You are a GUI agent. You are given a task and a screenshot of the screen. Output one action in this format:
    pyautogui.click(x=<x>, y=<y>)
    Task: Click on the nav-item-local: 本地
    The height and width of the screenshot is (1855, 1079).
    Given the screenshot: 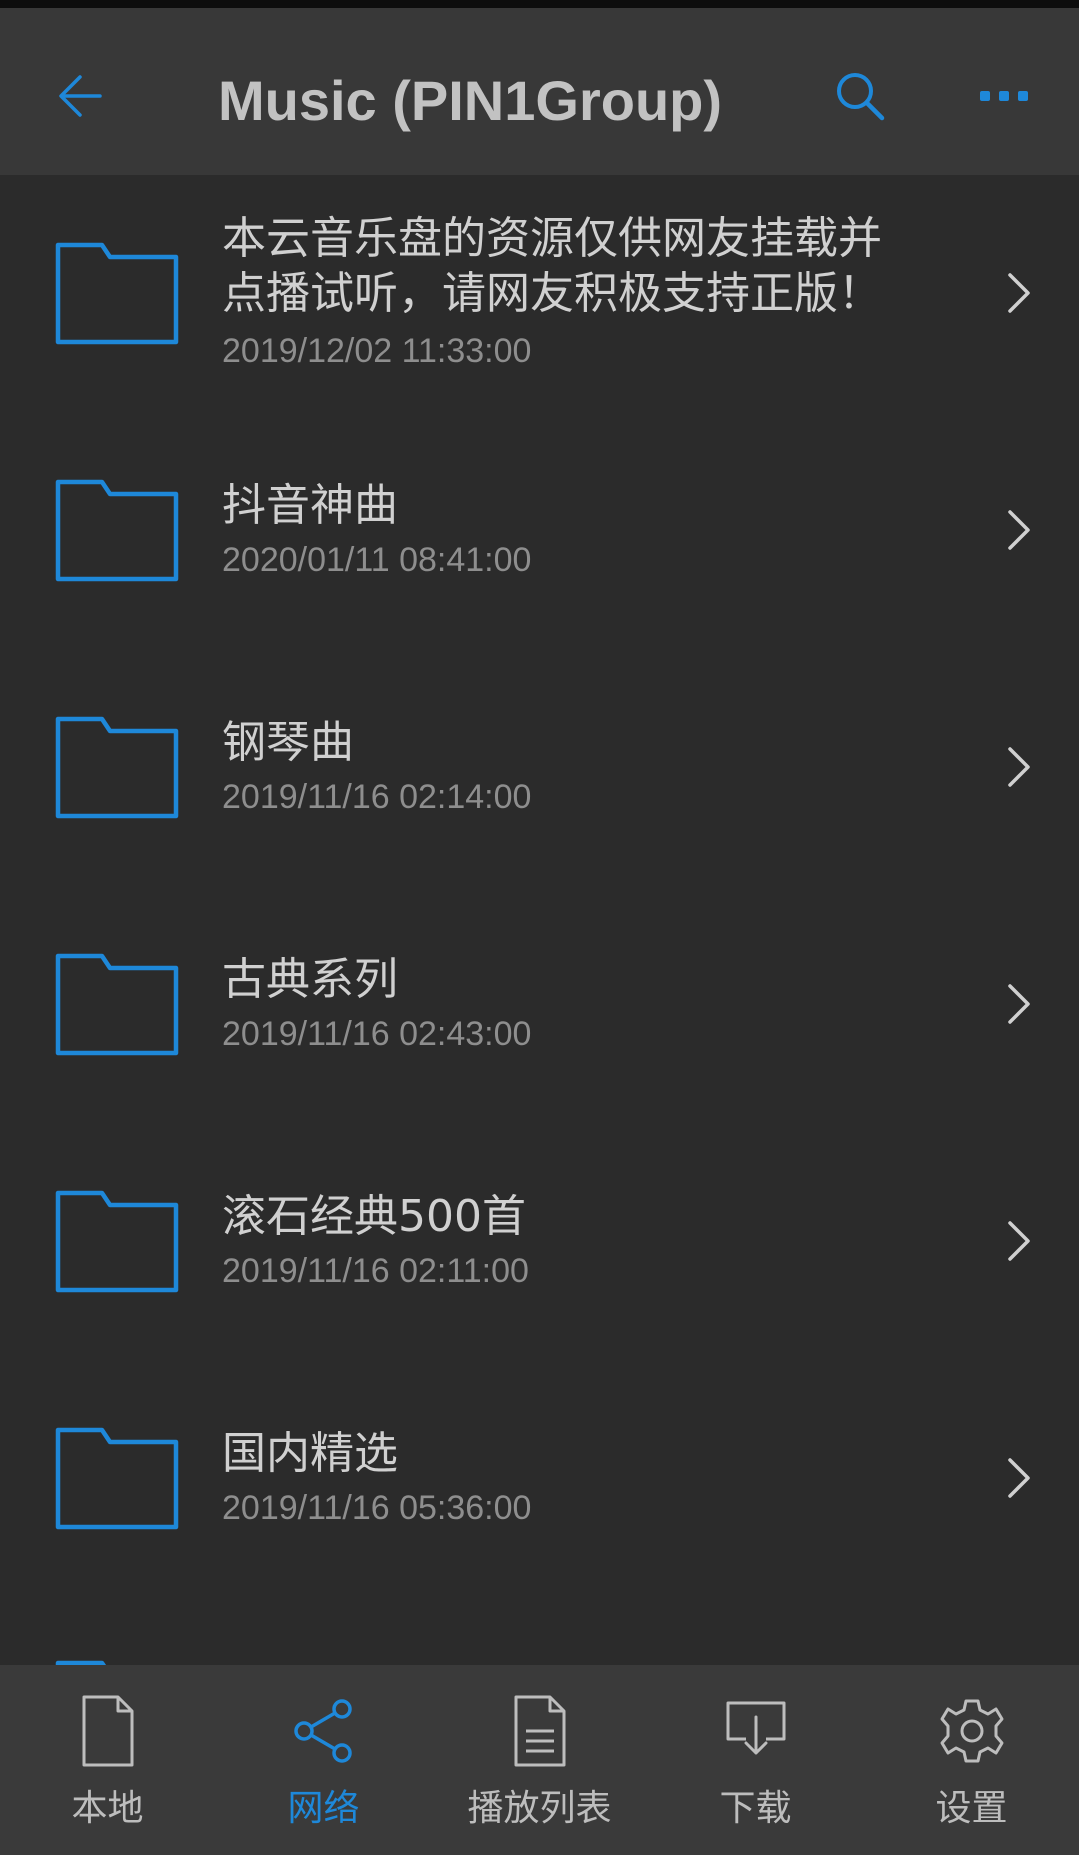 What is the action you would take?
    pyautogui.click(x=107, y=1760)
    